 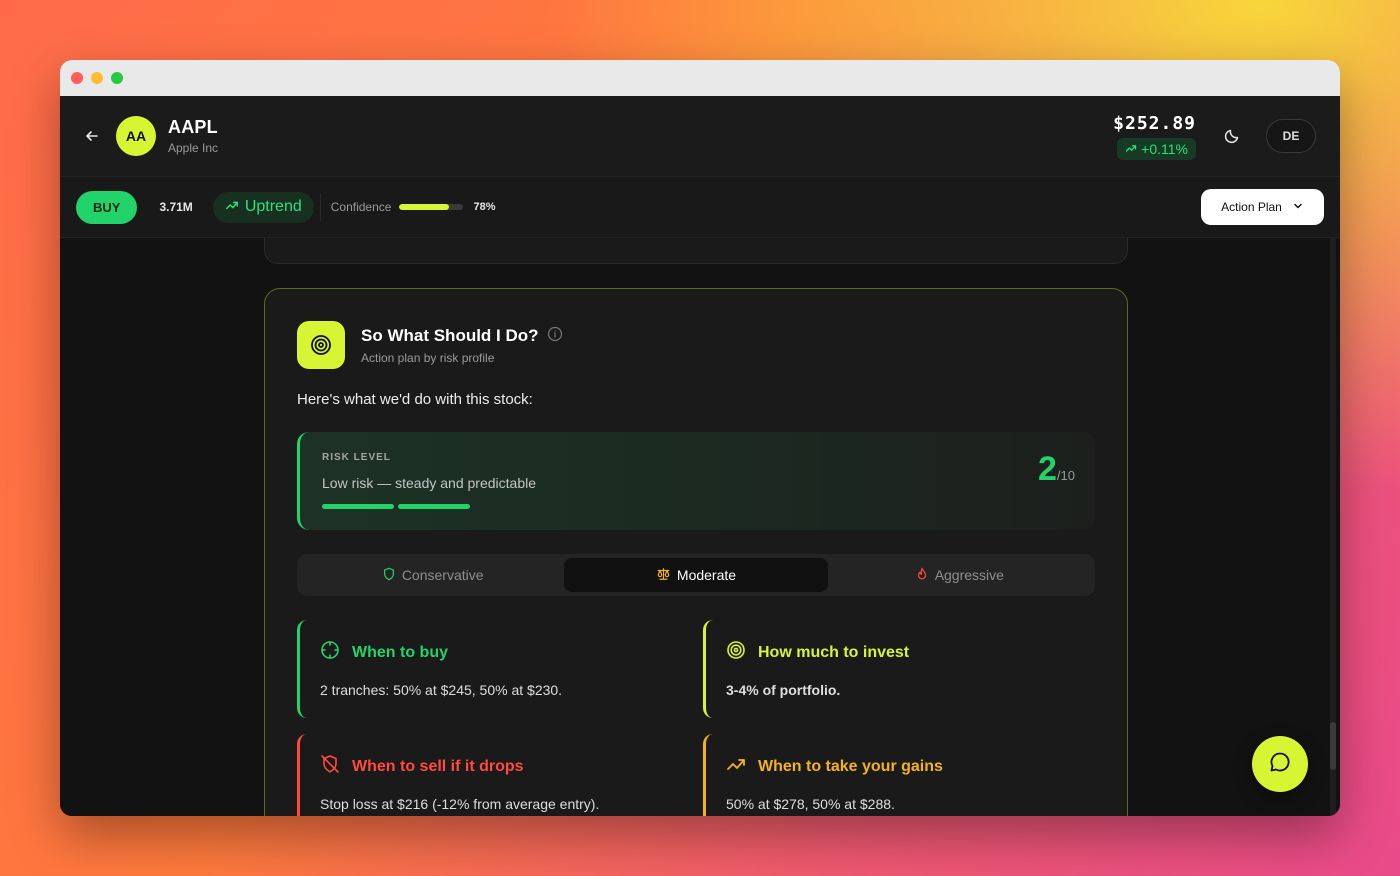 I want to click on risk-profile-tabs: Conservative Moderate Aggressive, so click(x=696, y=575).